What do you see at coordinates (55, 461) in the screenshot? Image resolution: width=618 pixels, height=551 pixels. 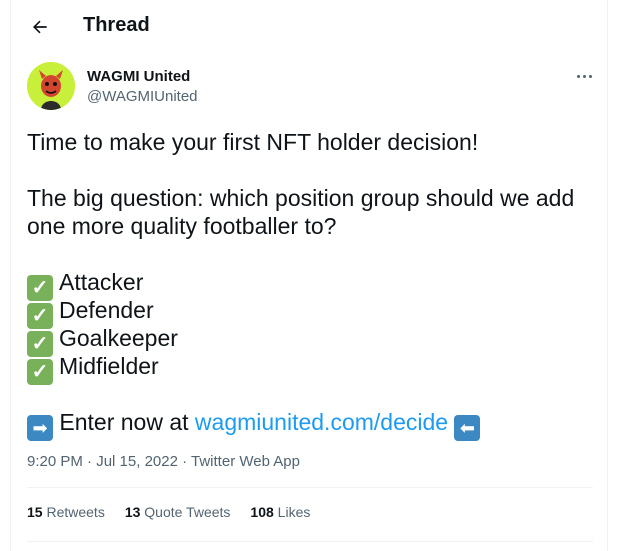 I see `tweet-time: 9:20 PM` at bounding box center [55, 461].